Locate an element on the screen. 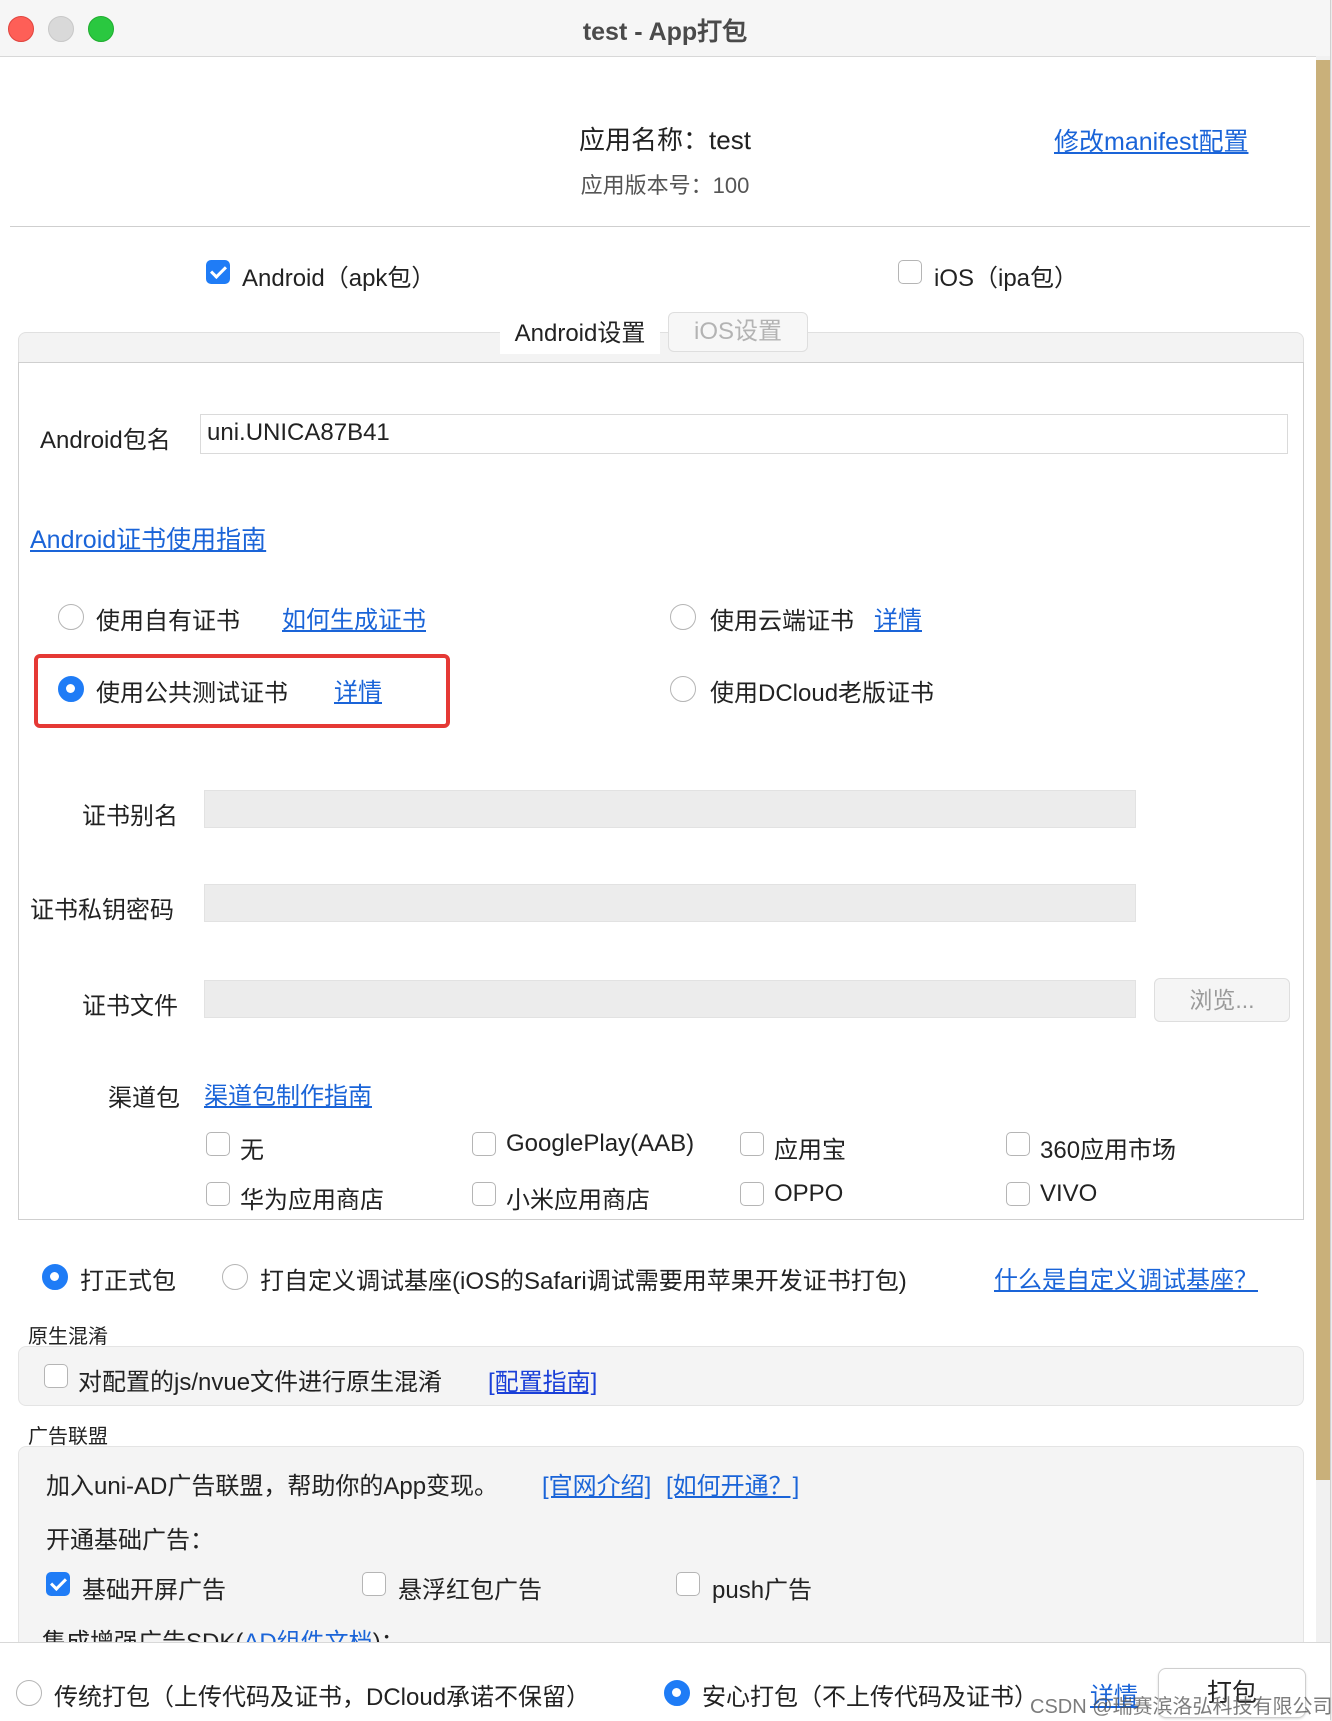 This screenshot has height=1721, width=1332. cert-password-input is located at coordinates (670, 903).